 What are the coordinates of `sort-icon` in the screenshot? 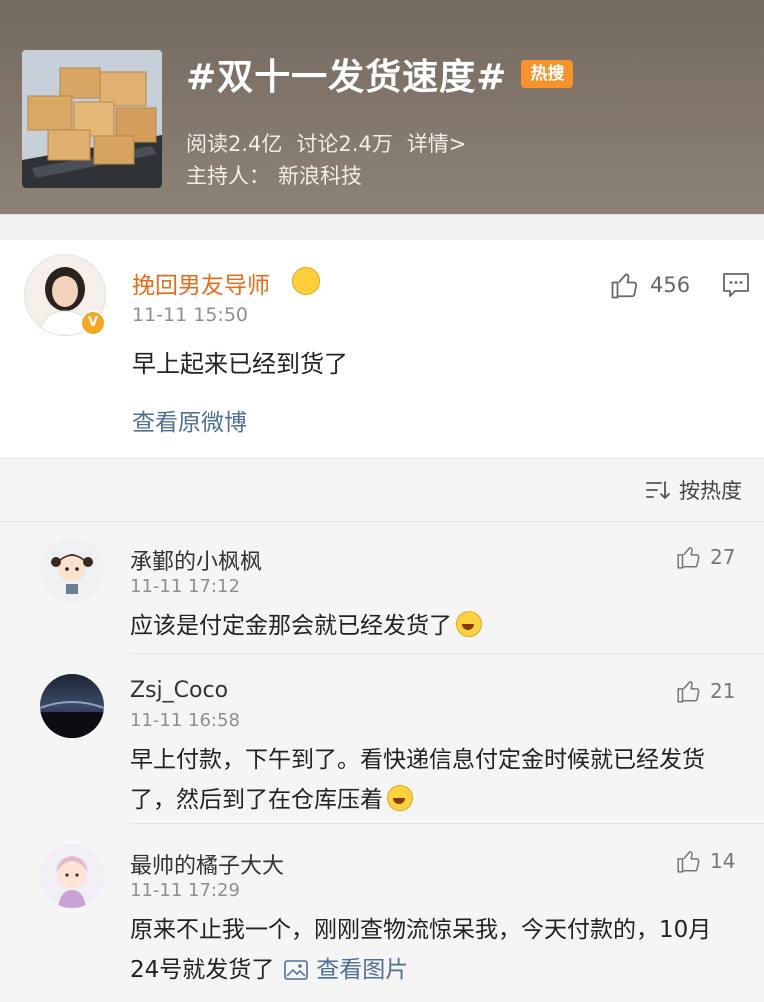 It's located at (658, 490).